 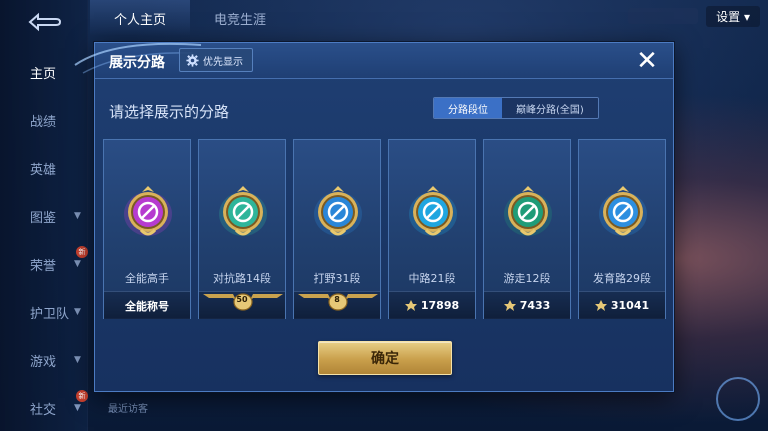 I want to click on clash-lane-emblem-icon, so click(x=243, y=211).